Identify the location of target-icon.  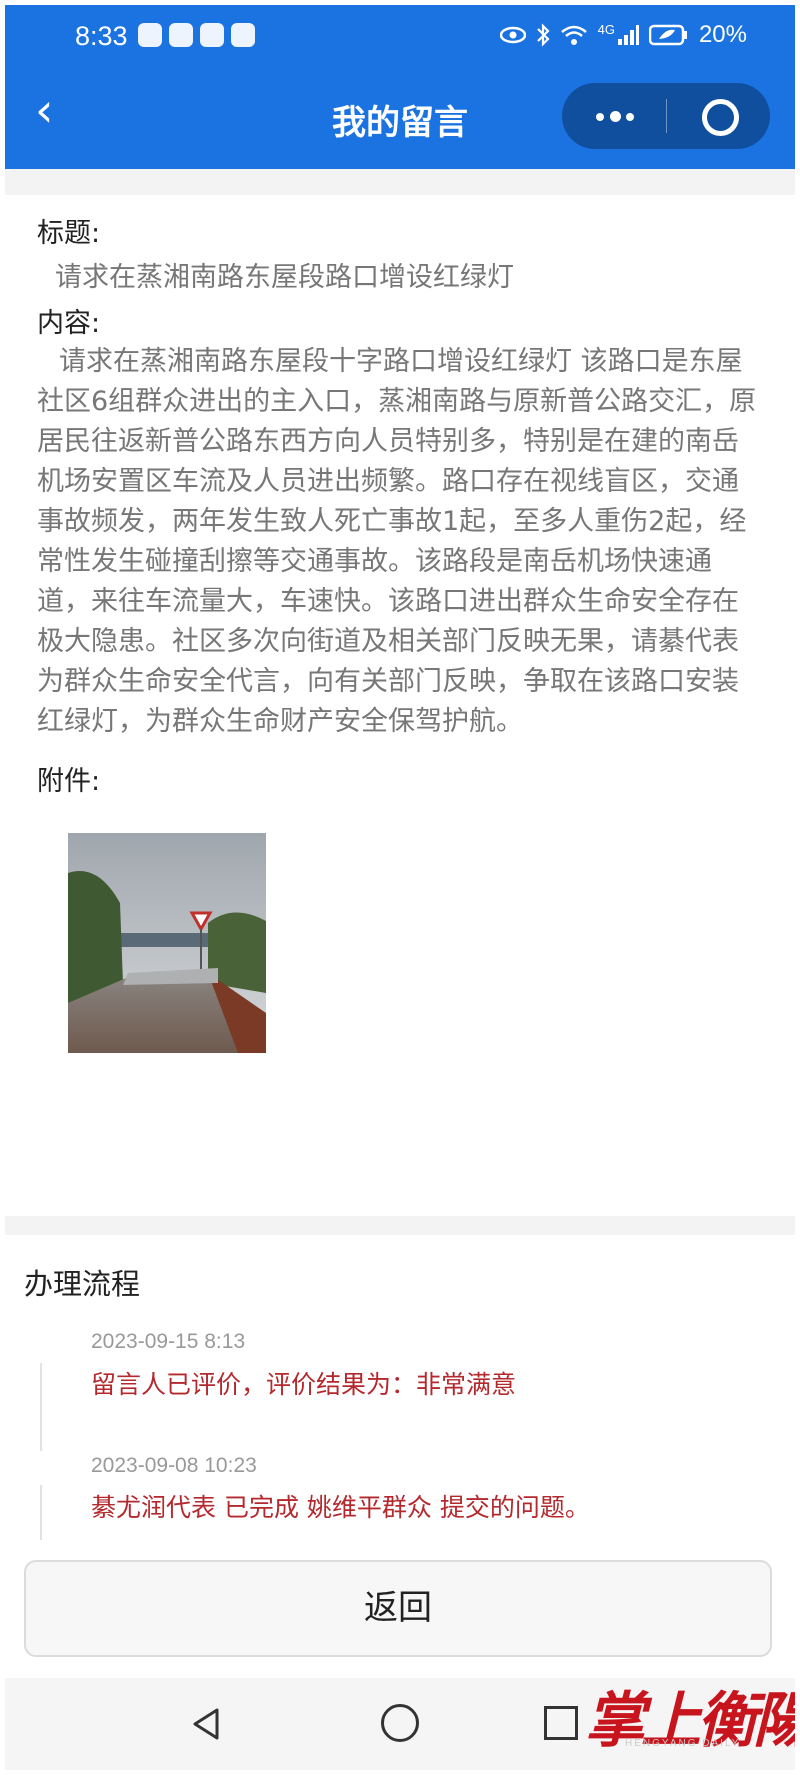
(720, 117).